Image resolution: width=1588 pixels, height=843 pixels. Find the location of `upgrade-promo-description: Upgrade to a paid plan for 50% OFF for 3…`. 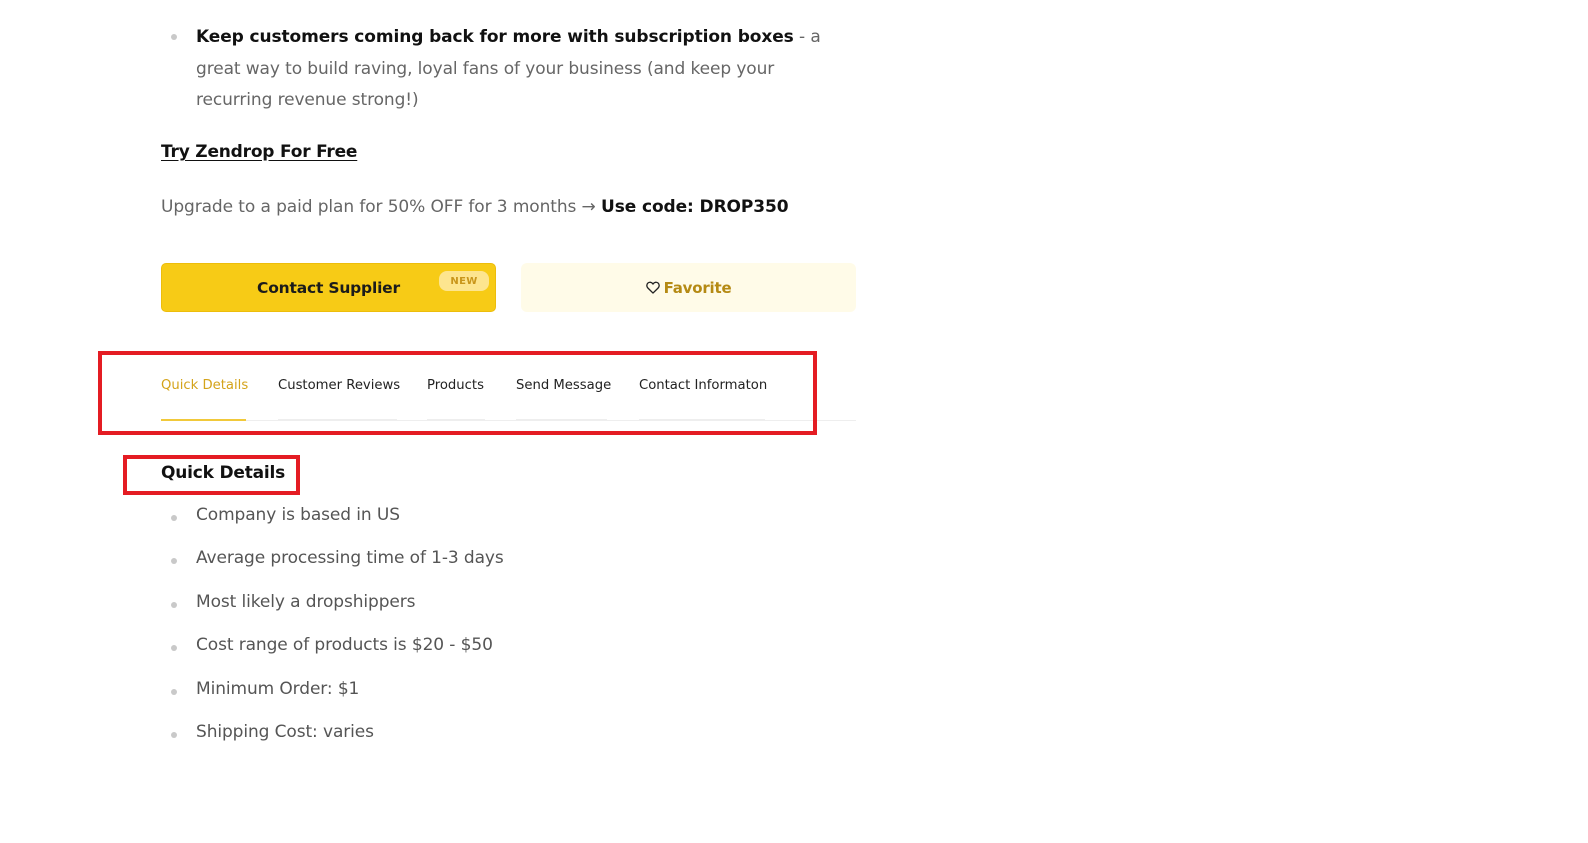

upgrade-promo-description: Upgrade to a paid plan for 50% OFF for 3… is located at coordinates (381, 207).